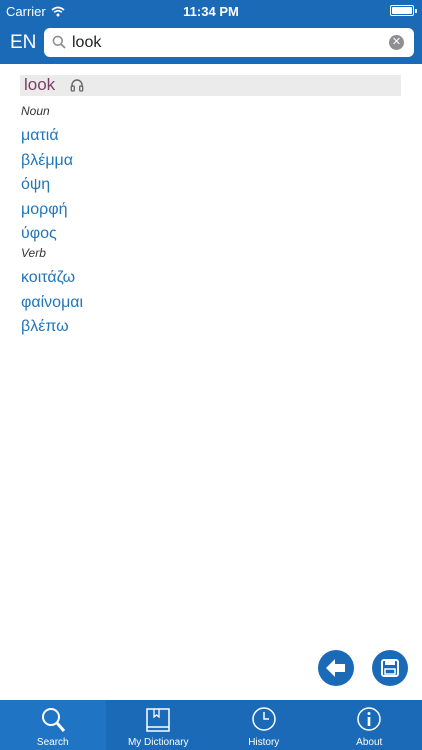 The image size is (422, 750). I want to click on arrow-left-icon, so click(335, 668).